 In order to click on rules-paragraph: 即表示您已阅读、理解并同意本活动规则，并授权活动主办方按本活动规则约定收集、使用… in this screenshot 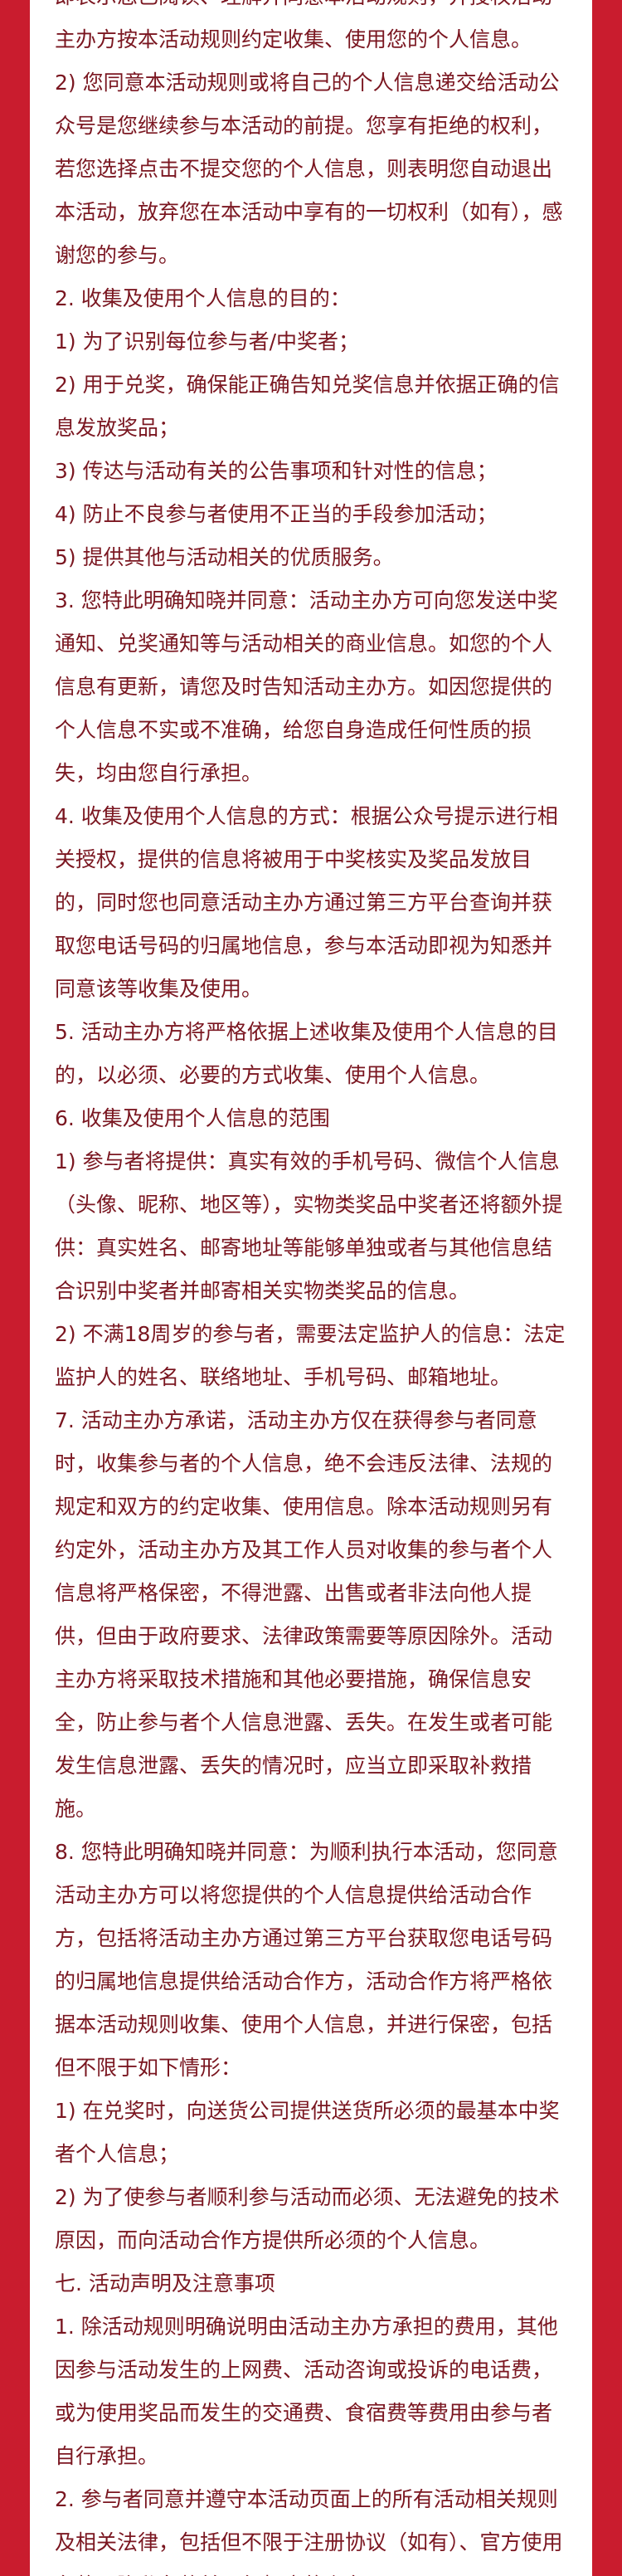, I will do `click(303, 26)`.